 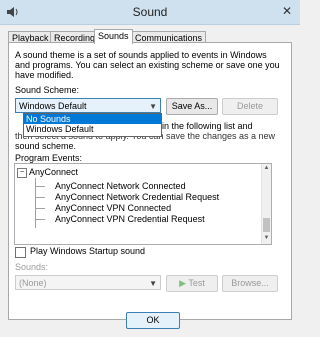 What do you see at coordinates (250, 106) in the screenshot?
I see `delete-button: Delete` at bounding box center [250, 106].